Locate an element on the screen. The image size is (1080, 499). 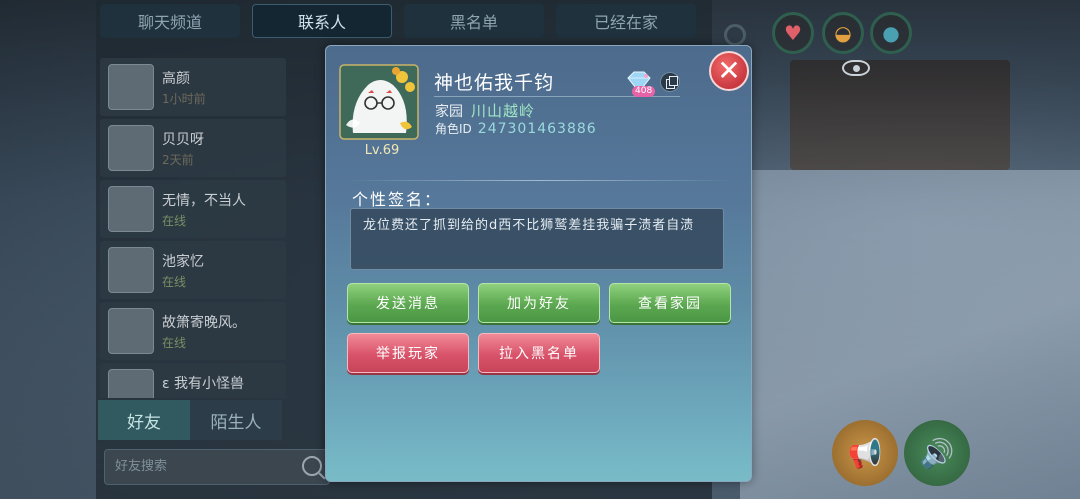
tab-at-home: 已经在家 is located at coordinates (626, 21).